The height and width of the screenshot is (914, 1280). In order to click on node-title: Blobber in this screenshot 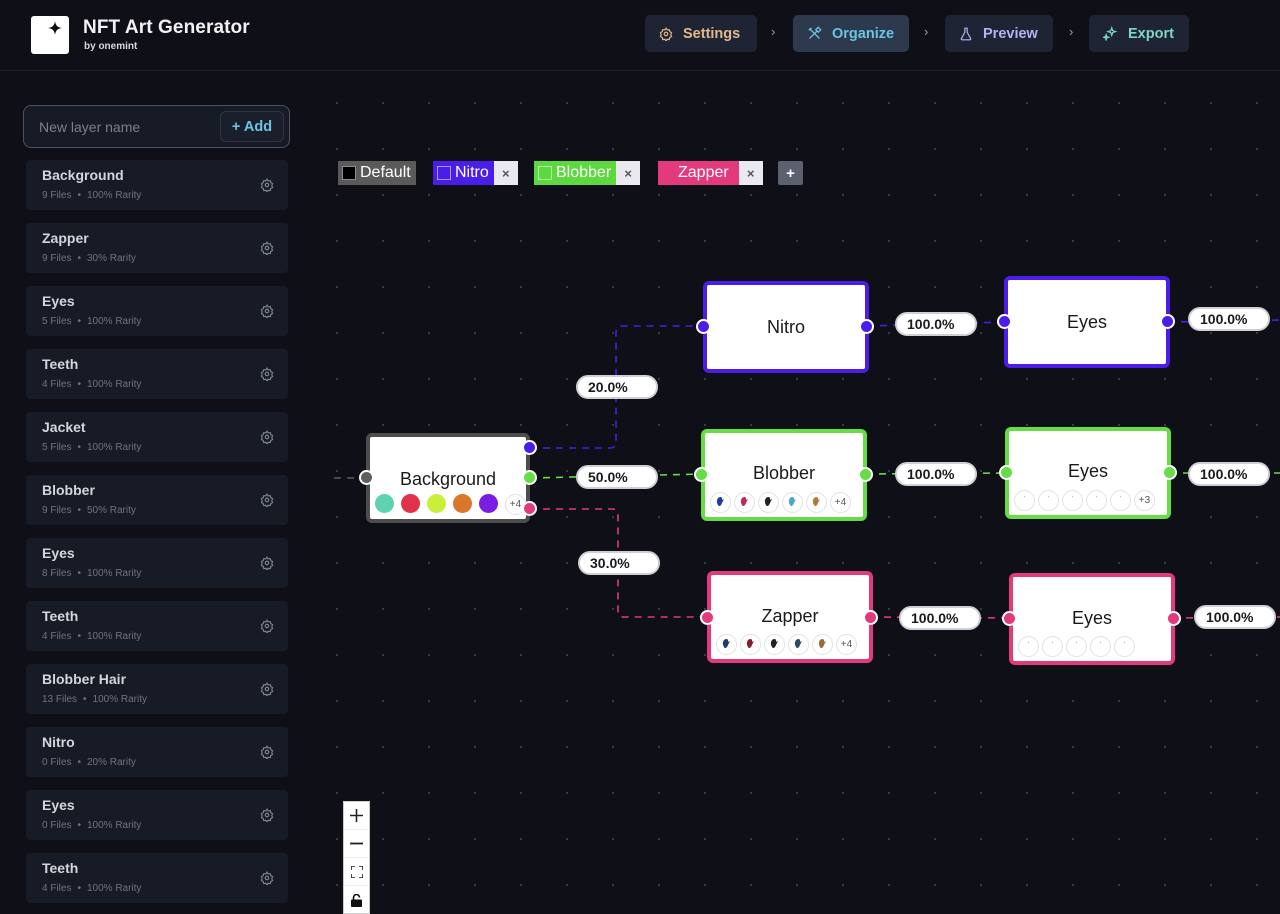, I will do `click(784, 473)`.